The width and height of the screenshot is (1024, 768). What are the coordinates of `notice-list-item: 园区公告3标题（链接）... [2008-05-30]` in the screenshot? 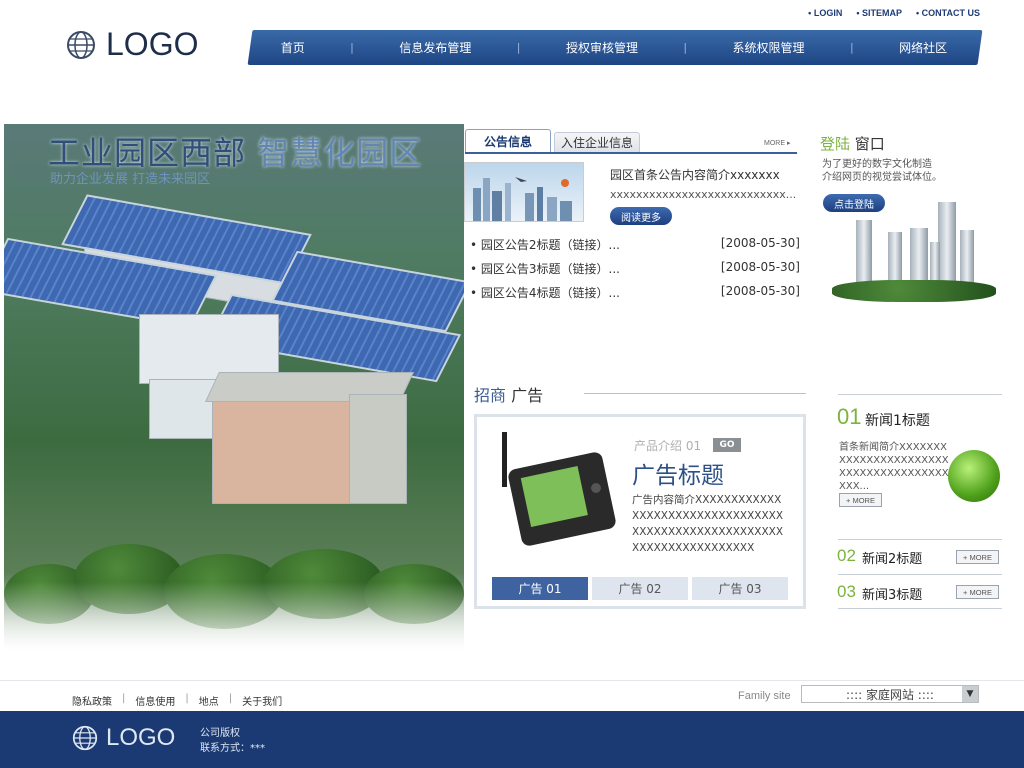 It's located at (635, 268).